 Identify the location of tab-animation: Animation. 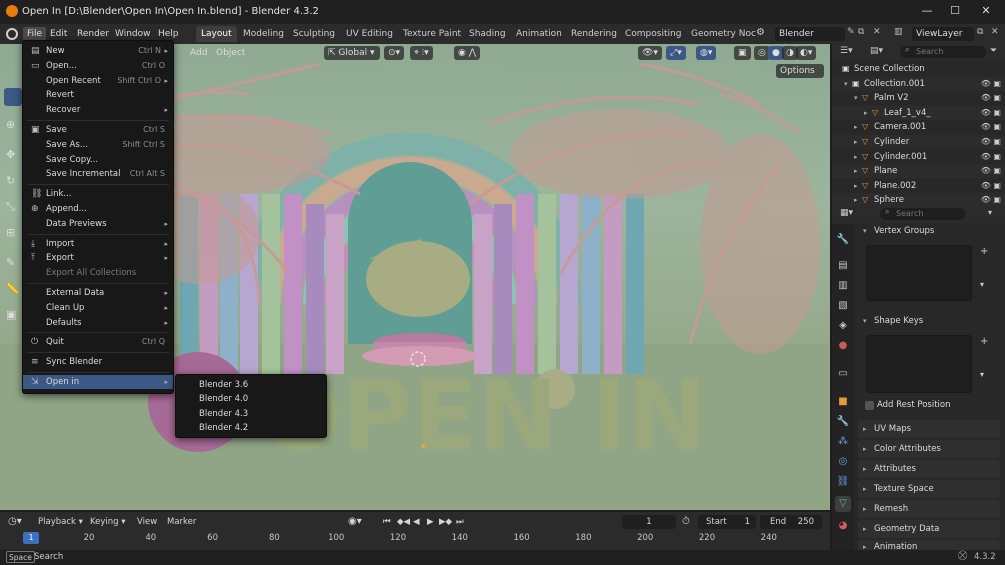
(539, 34).